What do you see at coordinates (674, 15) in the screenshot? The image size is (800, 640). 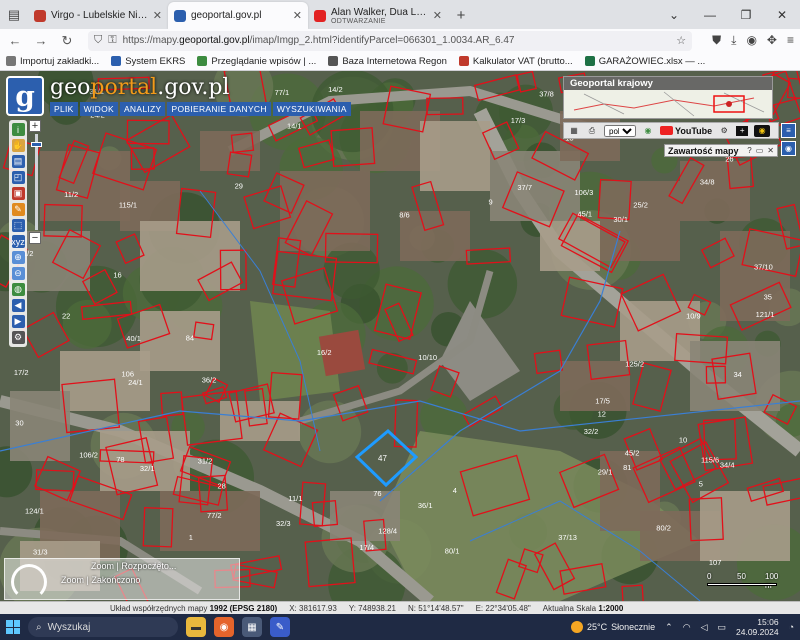 I see `tab-overflow-icon: ⌄` at bounding box center [674, 15].